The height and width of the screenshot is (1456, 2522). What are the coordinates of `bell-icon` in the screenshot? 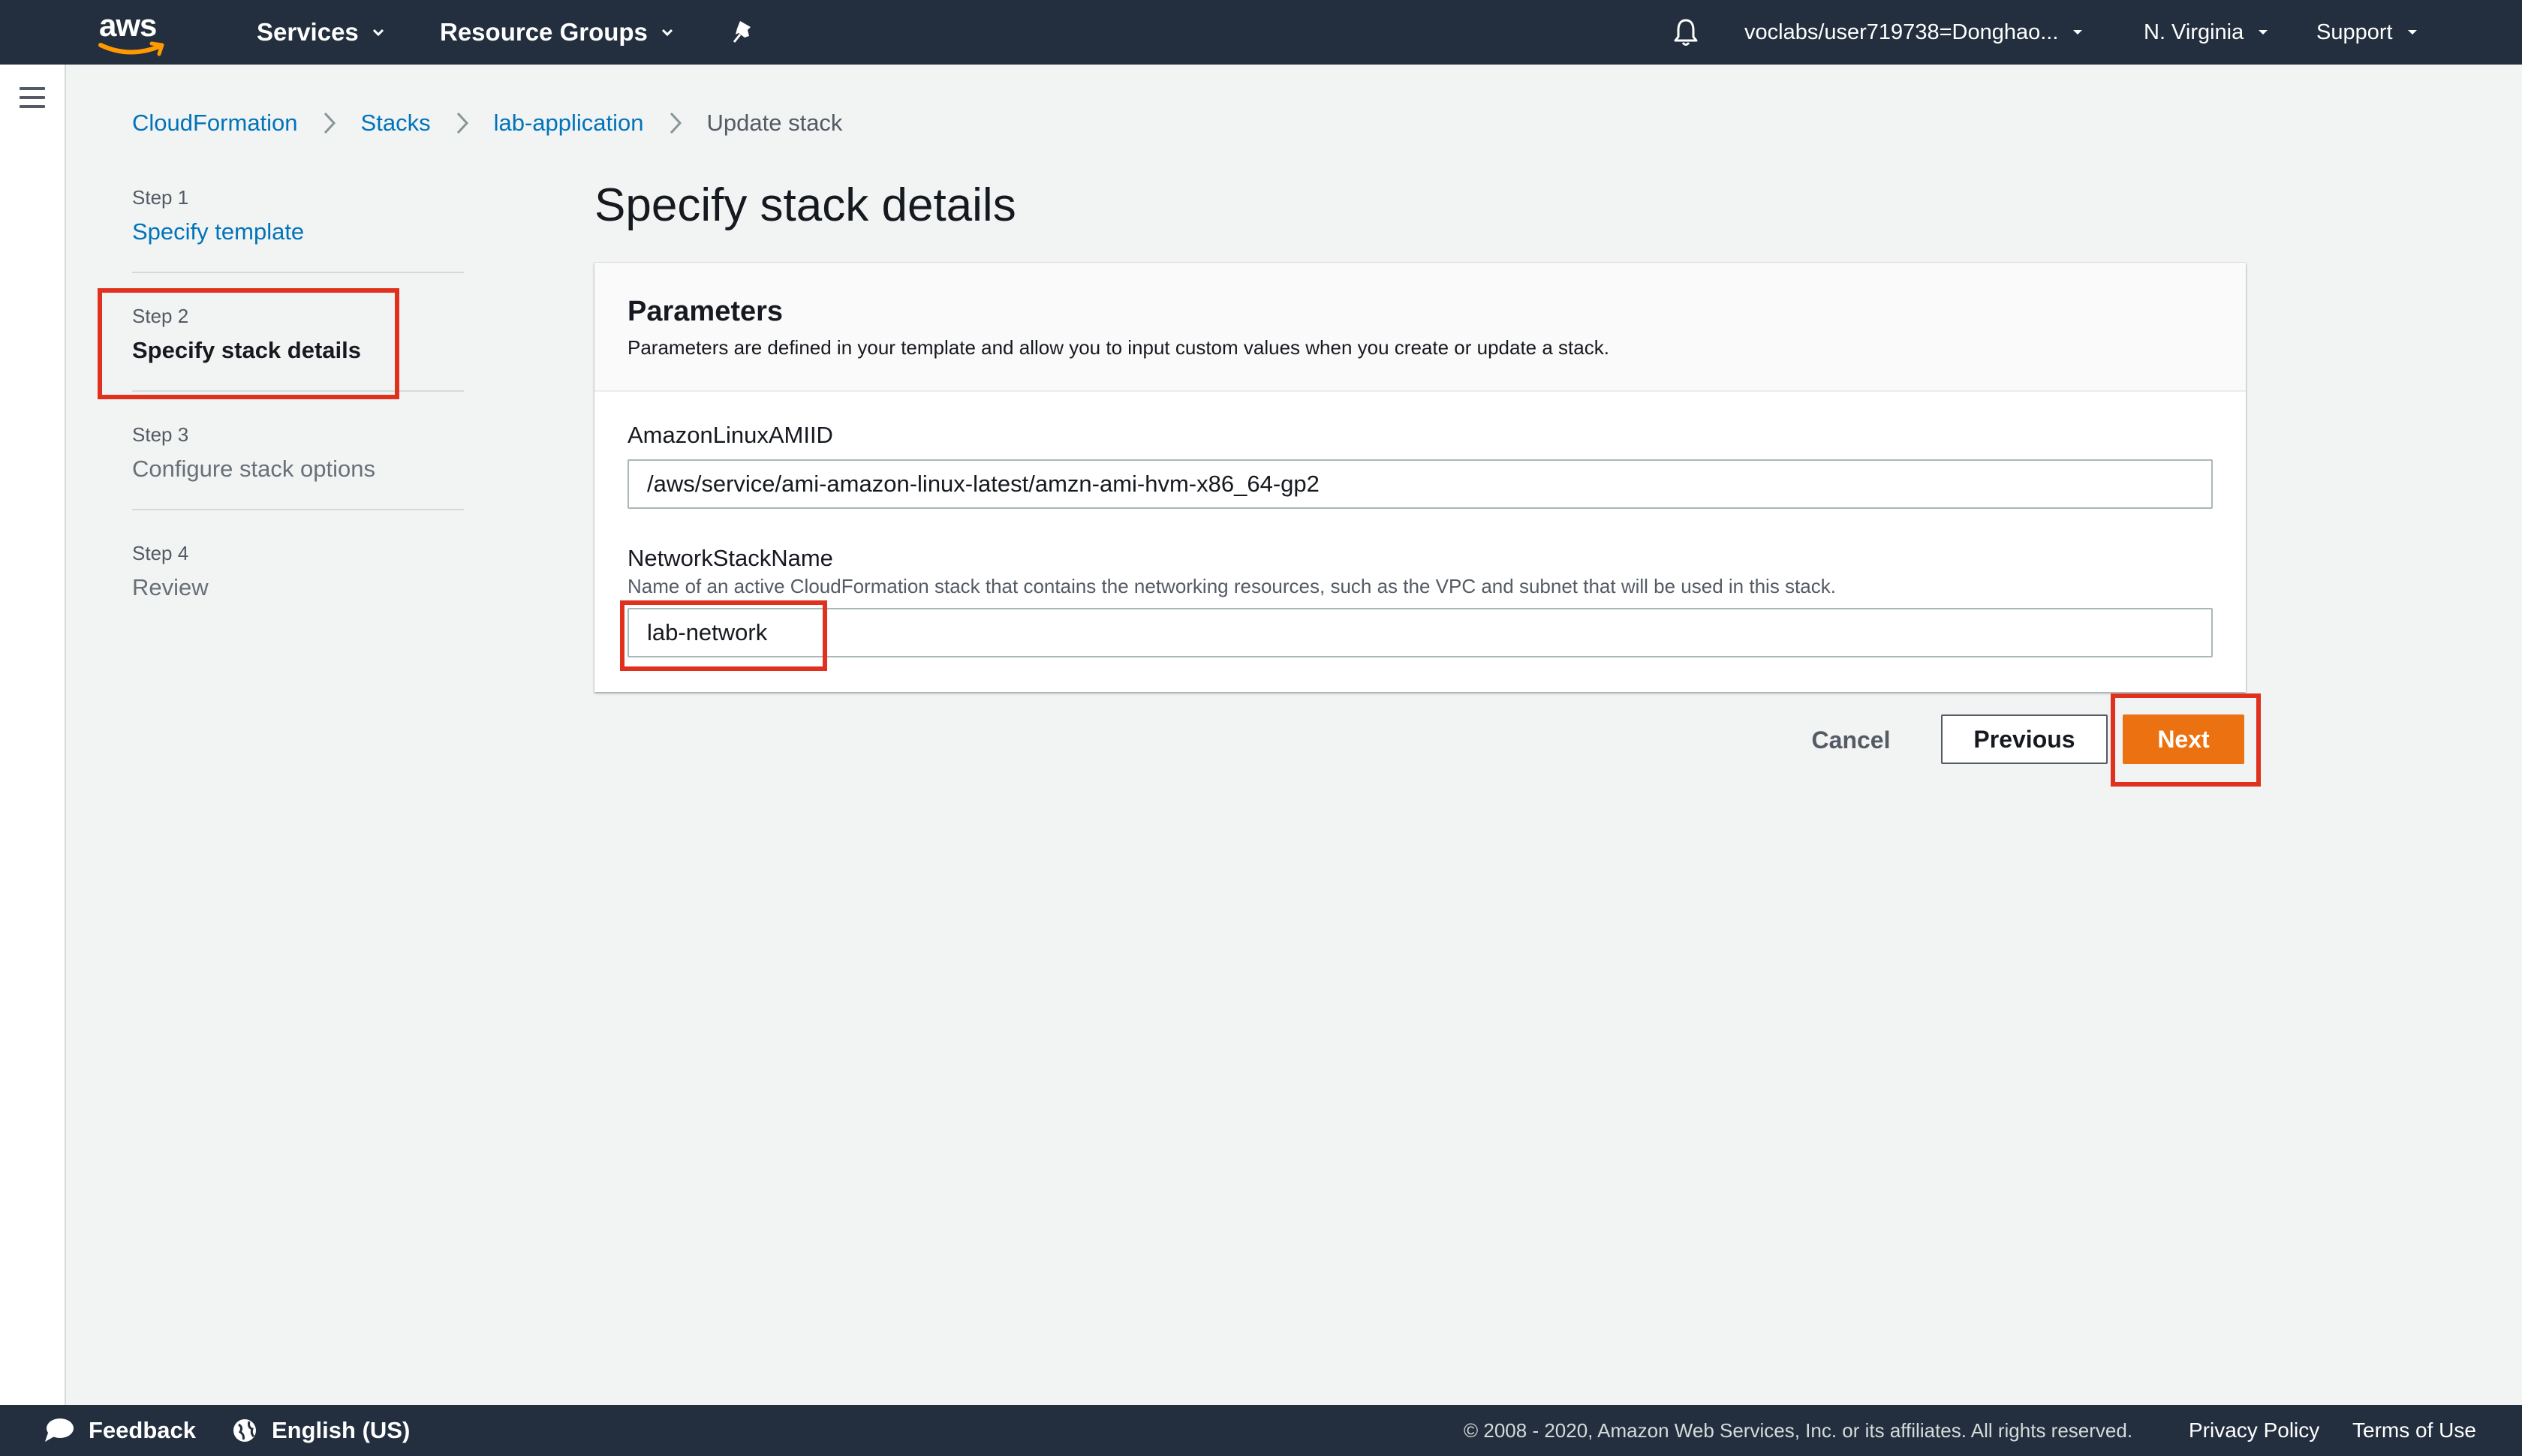 It's located at (1686, 32).